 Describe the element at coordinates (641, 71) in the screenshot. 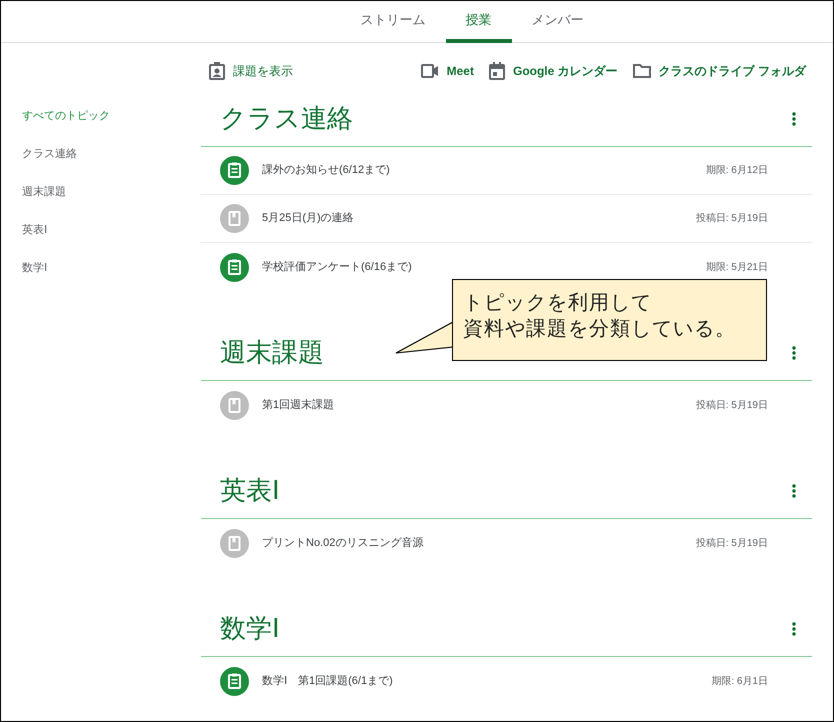

I see `folder-icon` at that location.